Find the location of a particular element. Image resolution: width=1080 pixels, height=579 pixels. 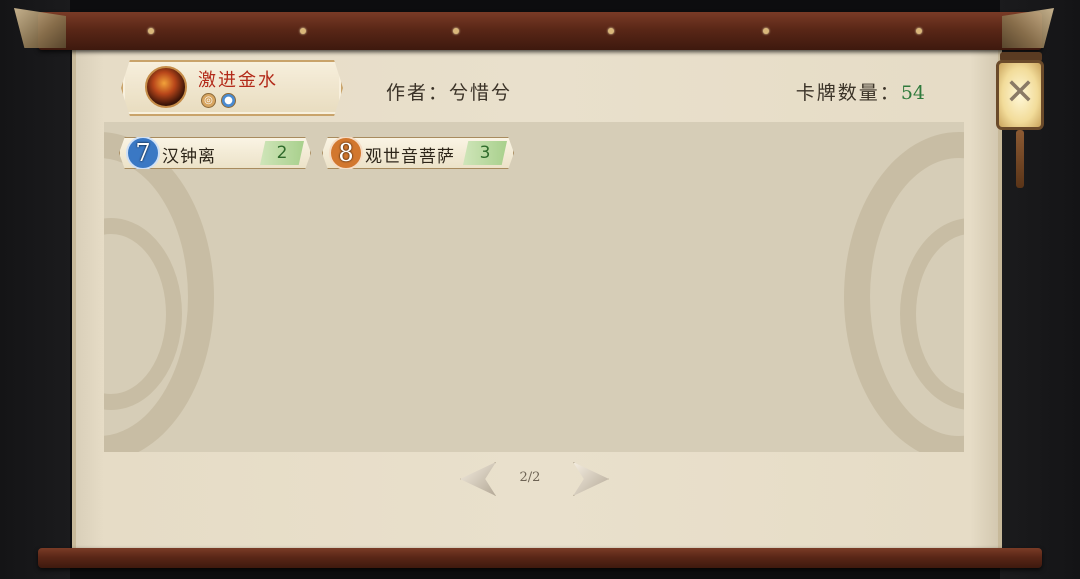

background-left is located at coordinates (35, 289).